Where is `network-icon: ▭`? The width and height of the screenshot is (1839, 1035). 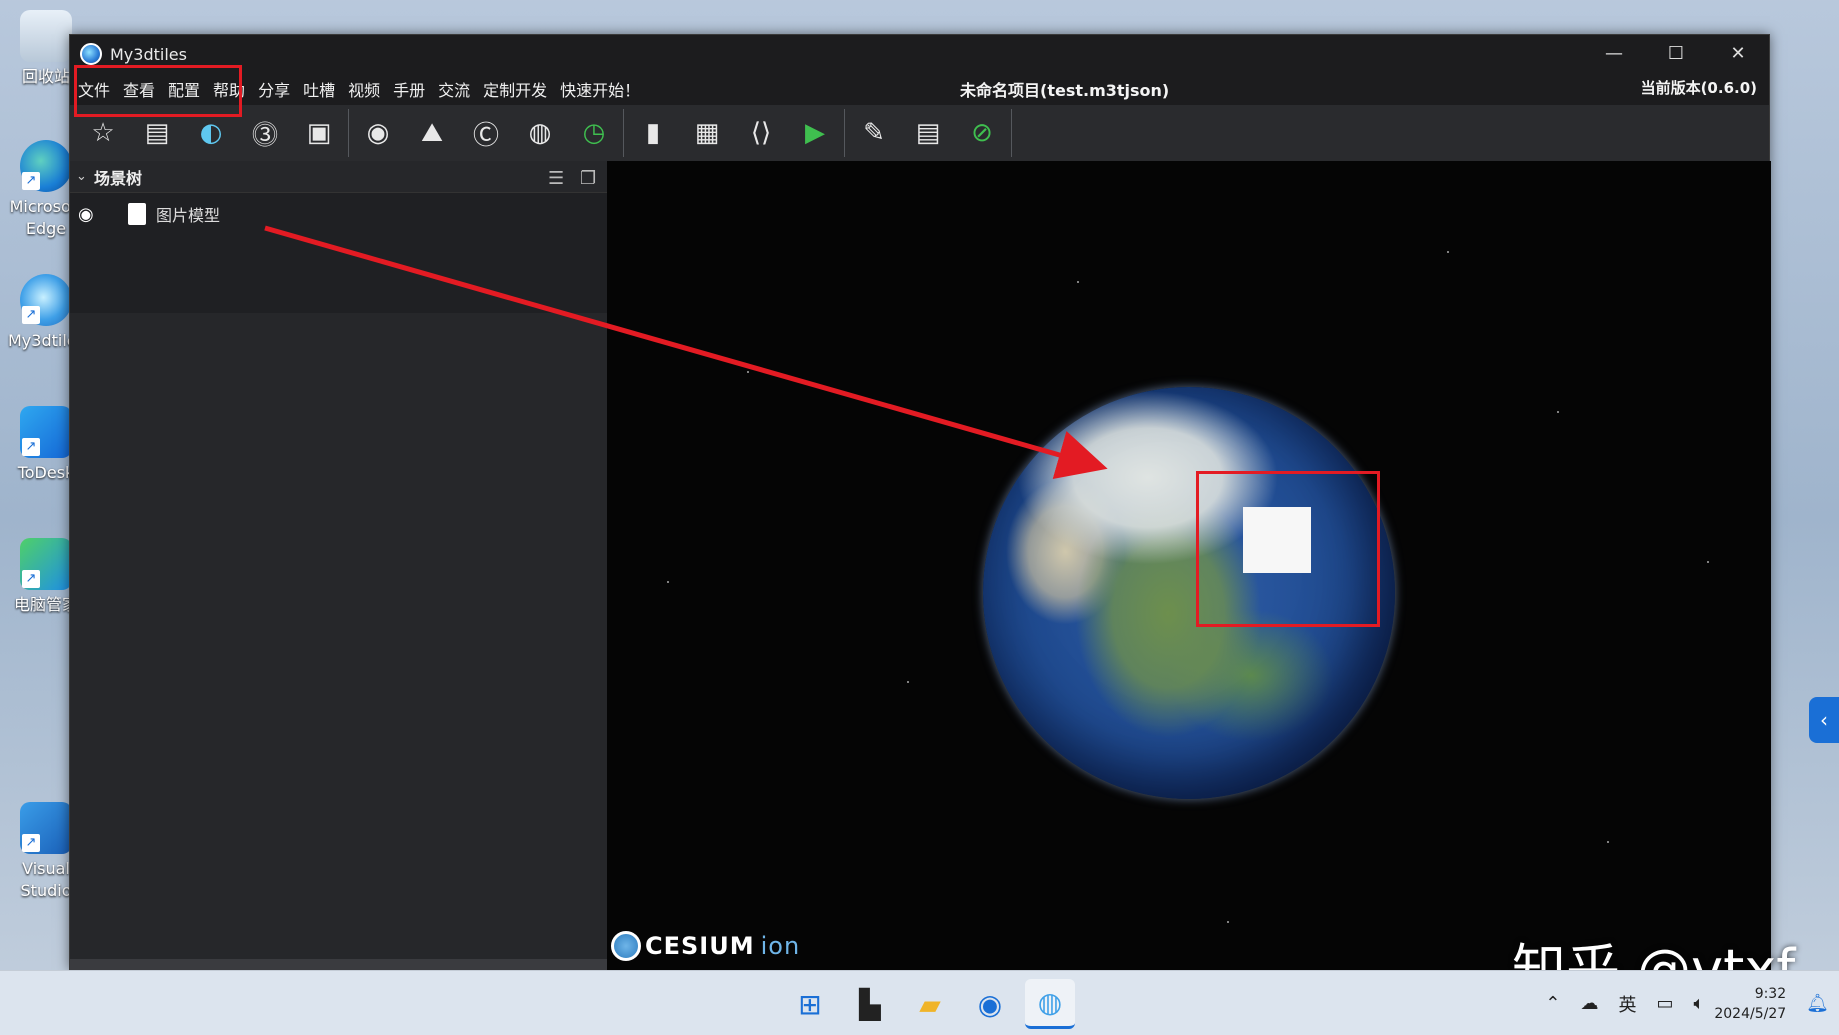 network-icon: ▭ is located at coordinates (1665, 1003).